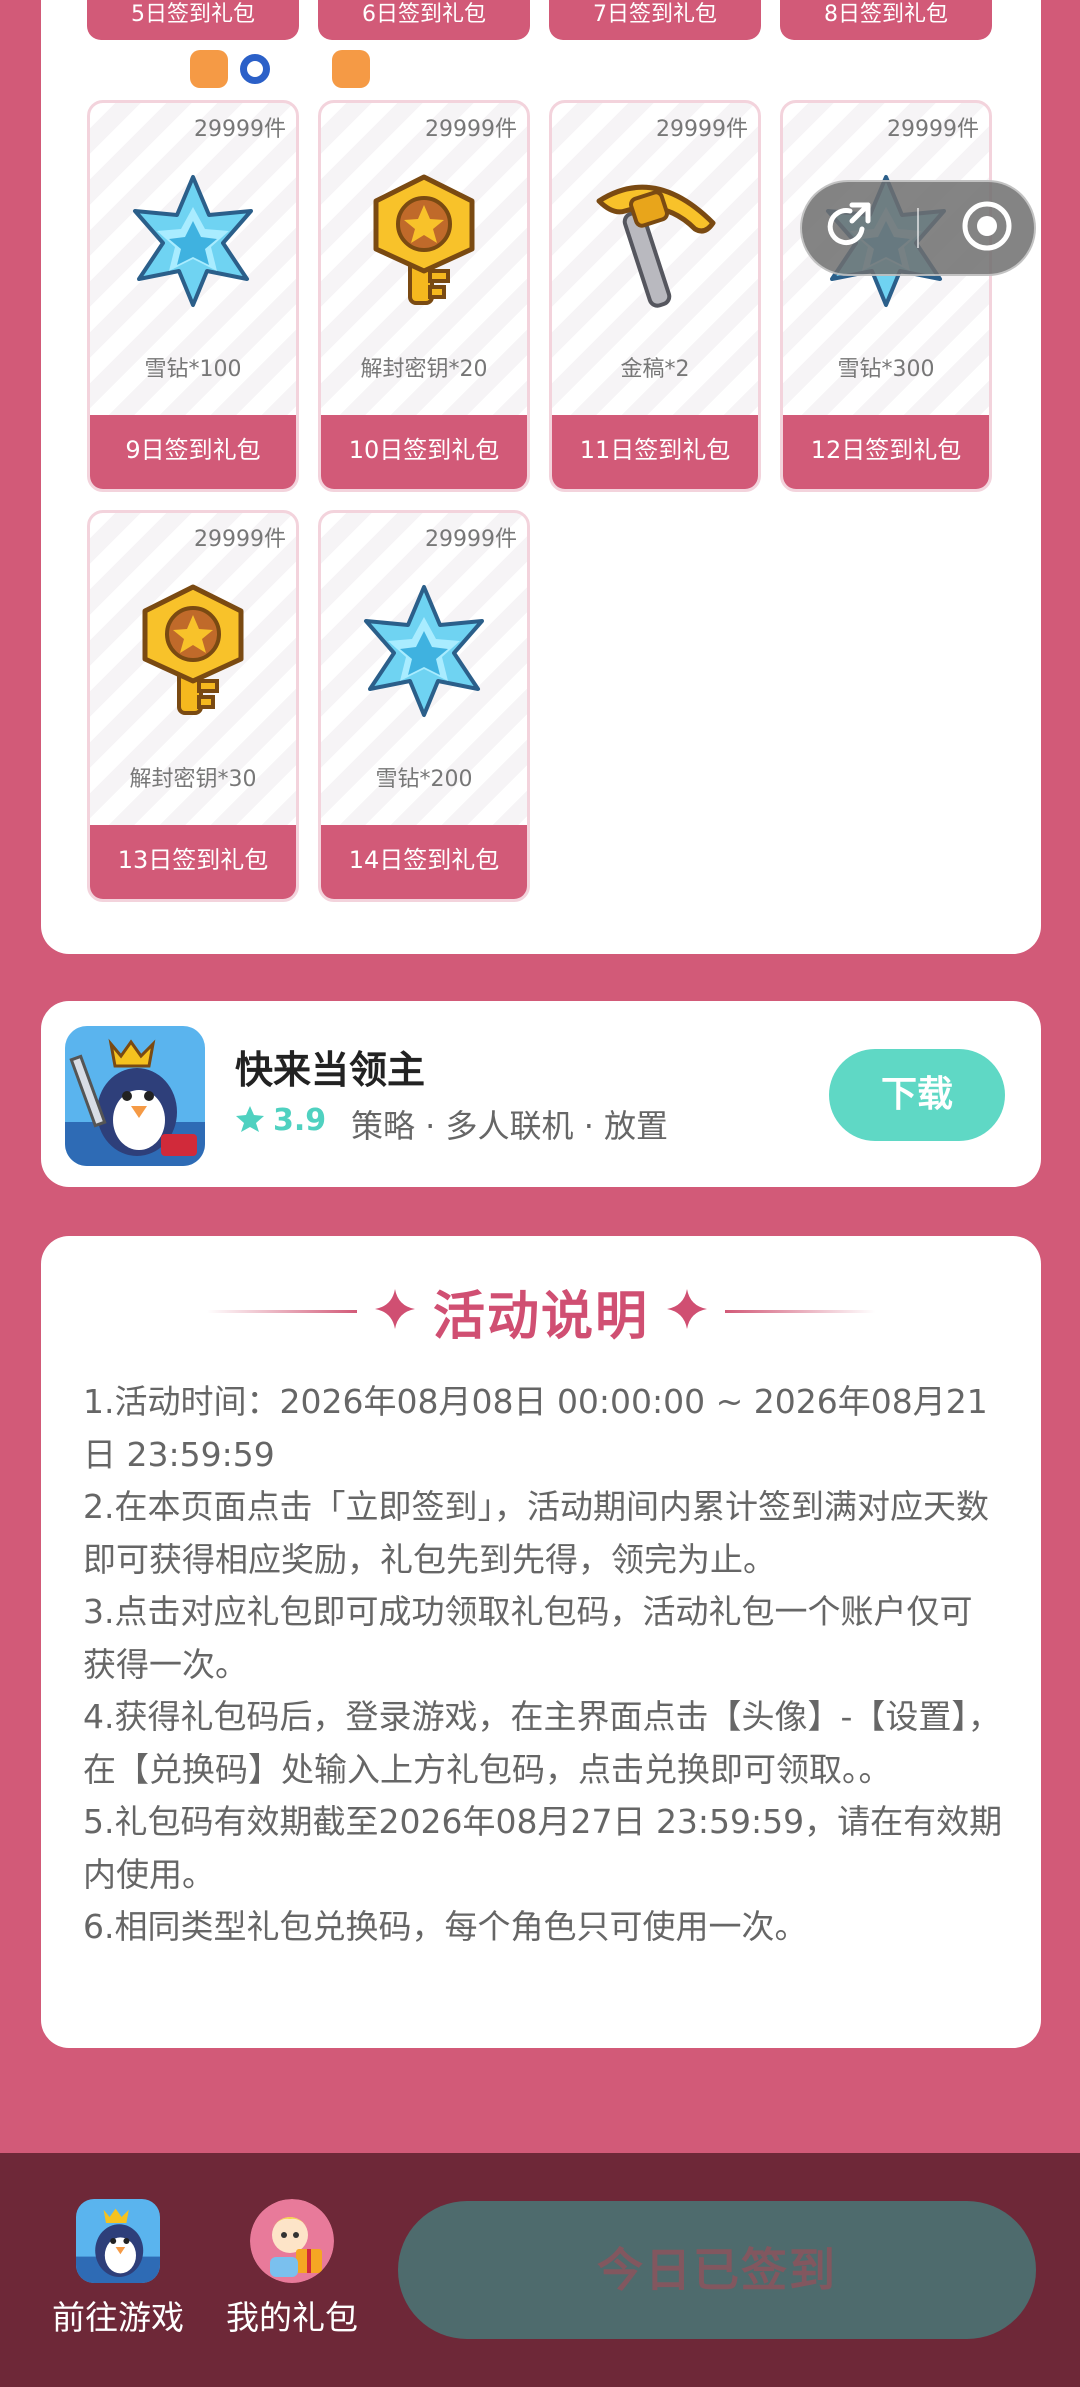  What do you see at coordinates (193, 779) in the screenshot?
I see `gift-name: 解封密钥*30` at bounding box center [193, 779].